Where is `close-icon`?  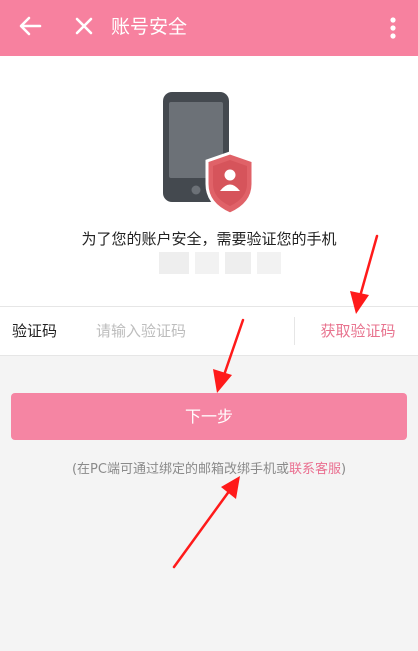
close-icon is located at coordinates (84, 26).